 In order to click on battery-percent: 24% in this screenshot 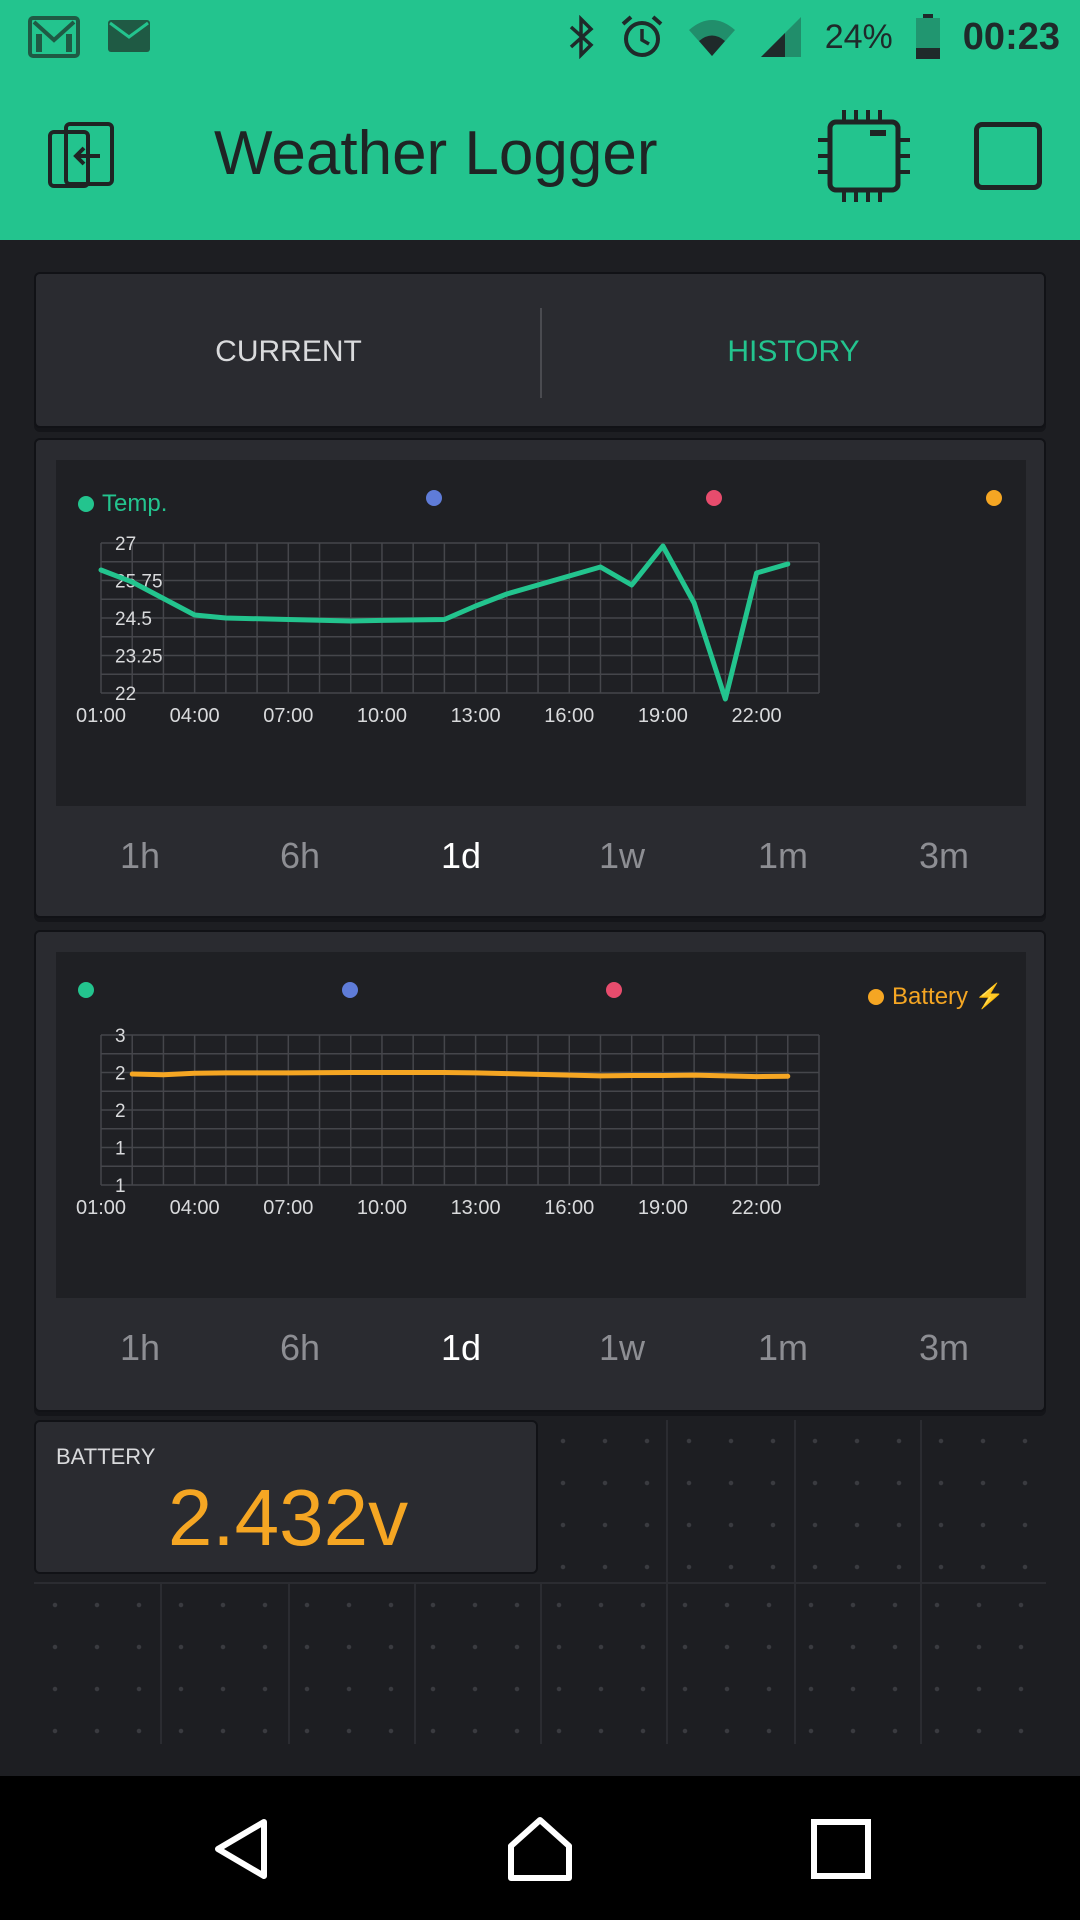, I will do `click(858, 36)`.